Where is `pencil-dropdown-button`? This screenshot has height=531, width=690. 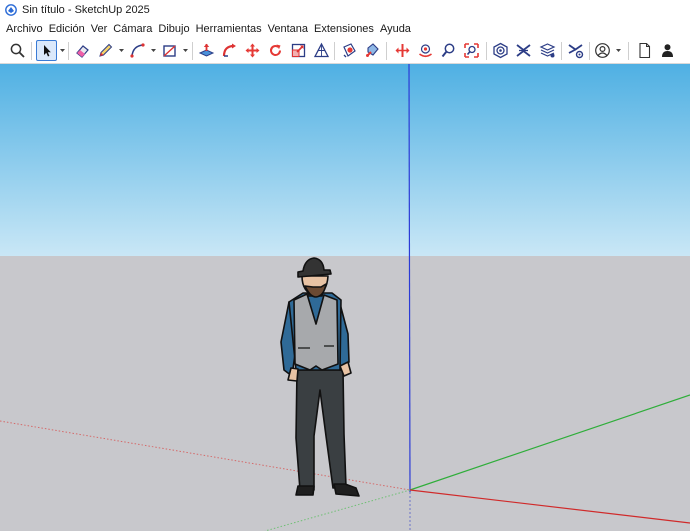
pencil-dropdown-button is located at coordinates (121, 50).